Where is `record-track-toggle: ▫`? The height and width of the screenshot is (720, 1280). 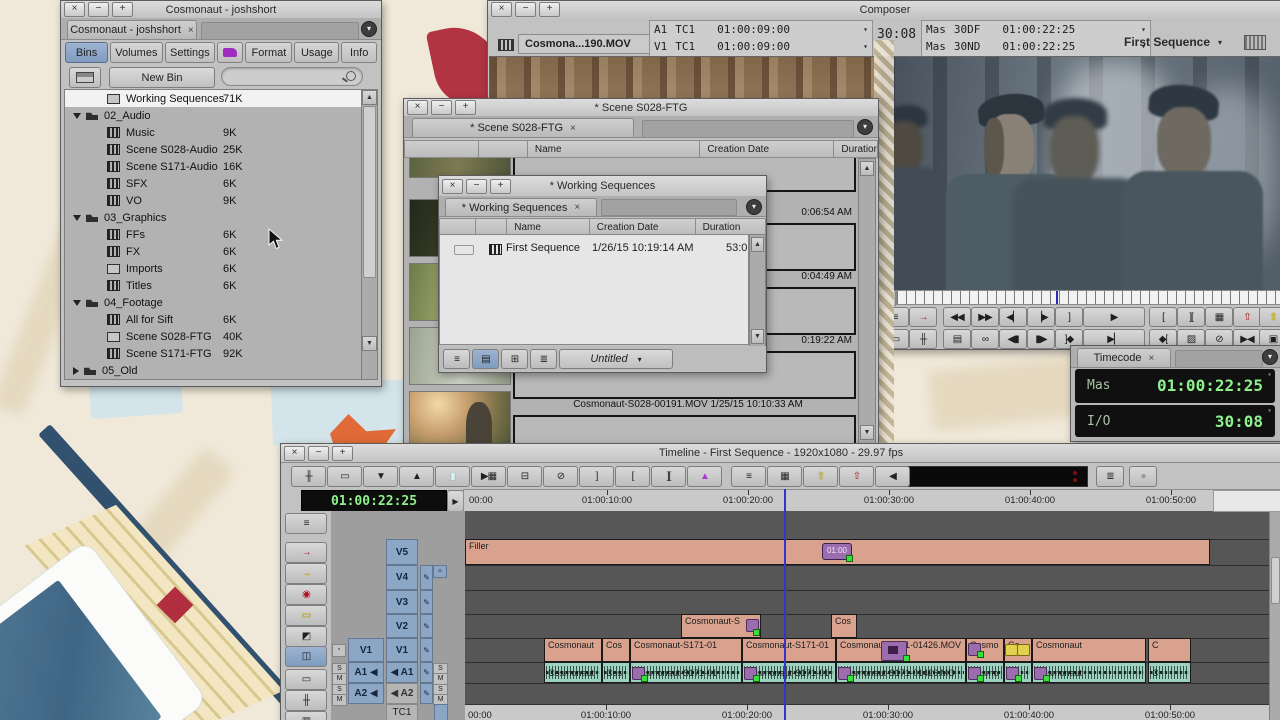 record-track-toggle: ▫ is located at coordinates (339, 650).